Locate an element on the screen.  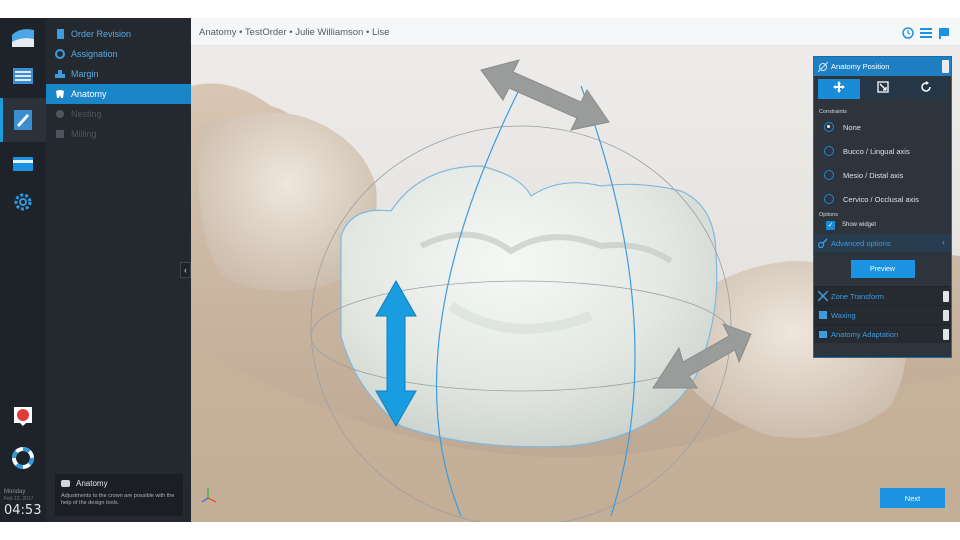
zone-transform-icon is located at coordinates (823, 296).